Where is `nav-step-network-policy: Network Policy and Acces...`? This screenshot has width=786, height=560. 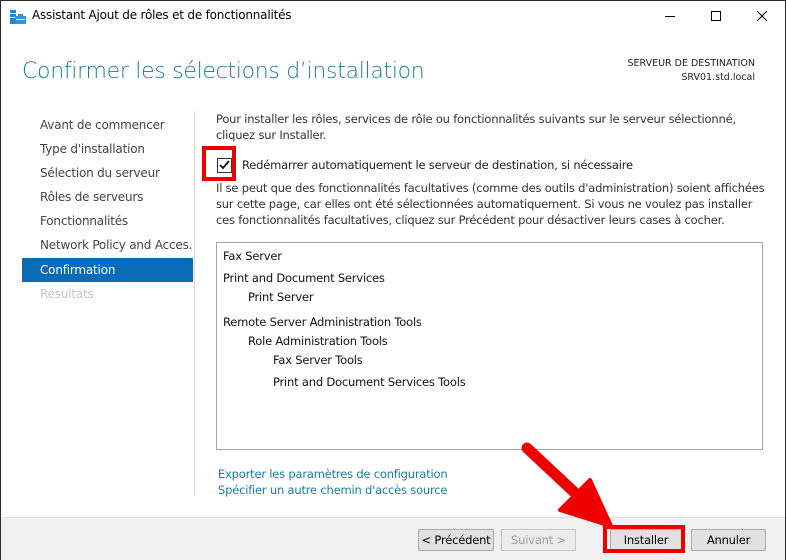 nav-step-network-policy: Network Policy and Acces... is located at coordinates (107, 245).